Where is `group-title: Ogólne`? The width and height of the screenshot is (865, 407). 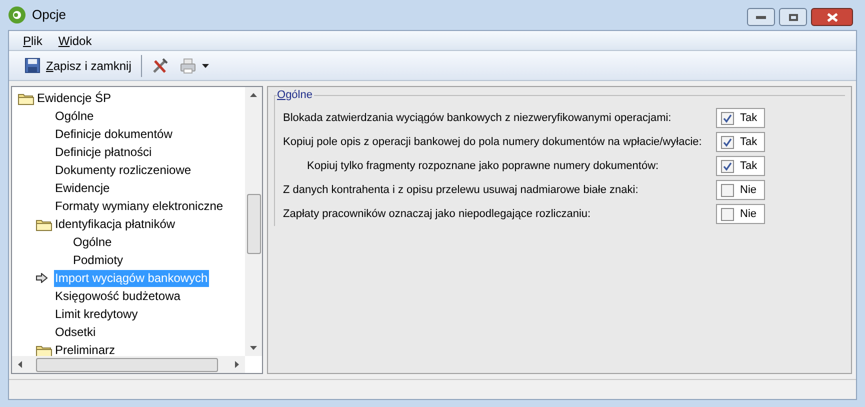 group-title: Ogólne is located at coordinates (295, 95).